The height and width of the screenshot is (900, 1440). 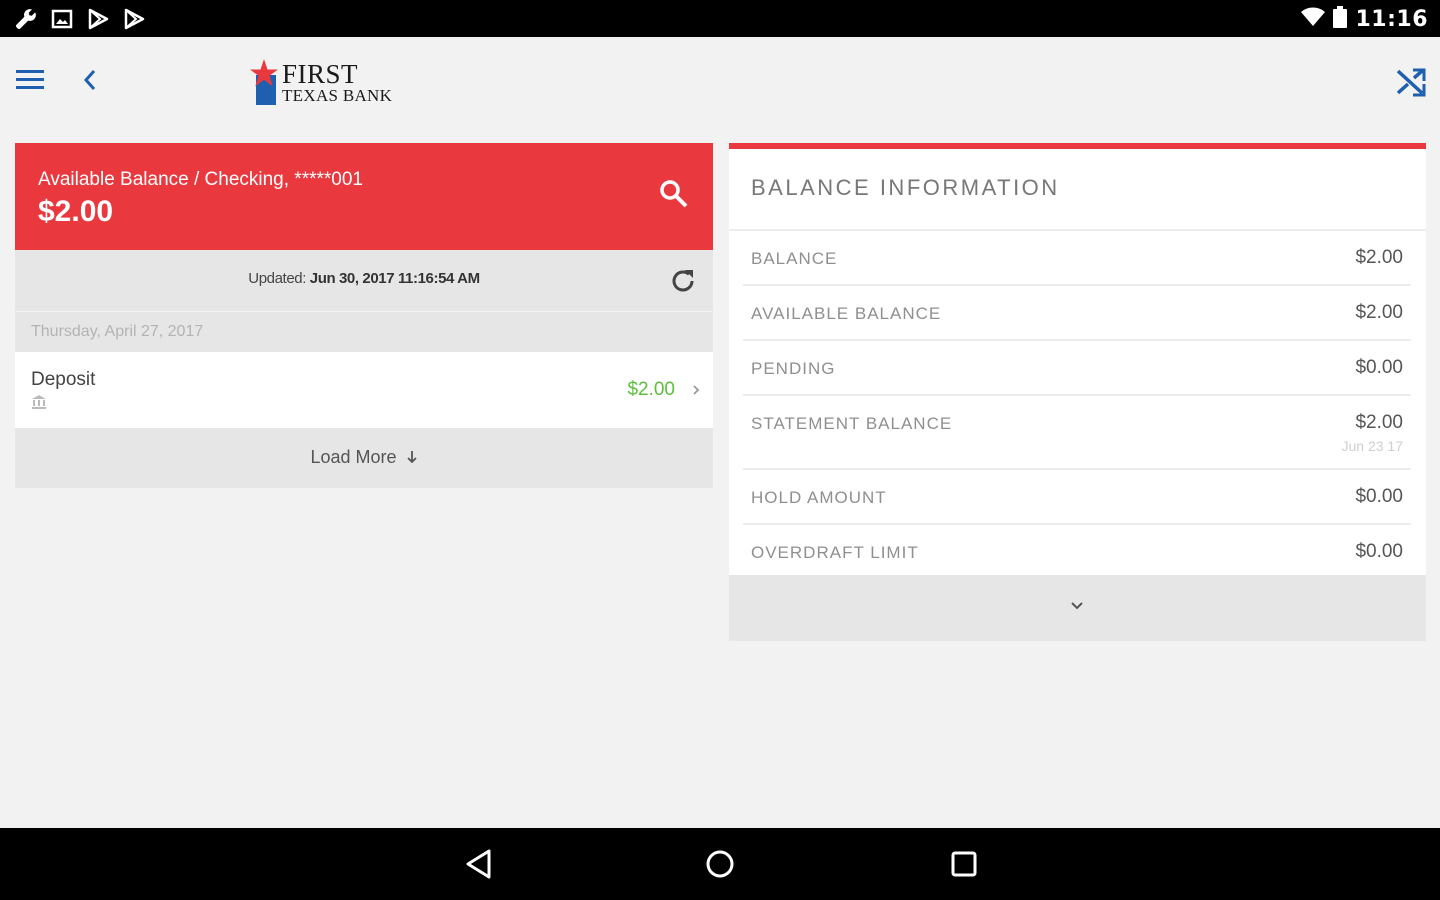 I want to click on status-bar: 11:16, so click(x=720, y=18).